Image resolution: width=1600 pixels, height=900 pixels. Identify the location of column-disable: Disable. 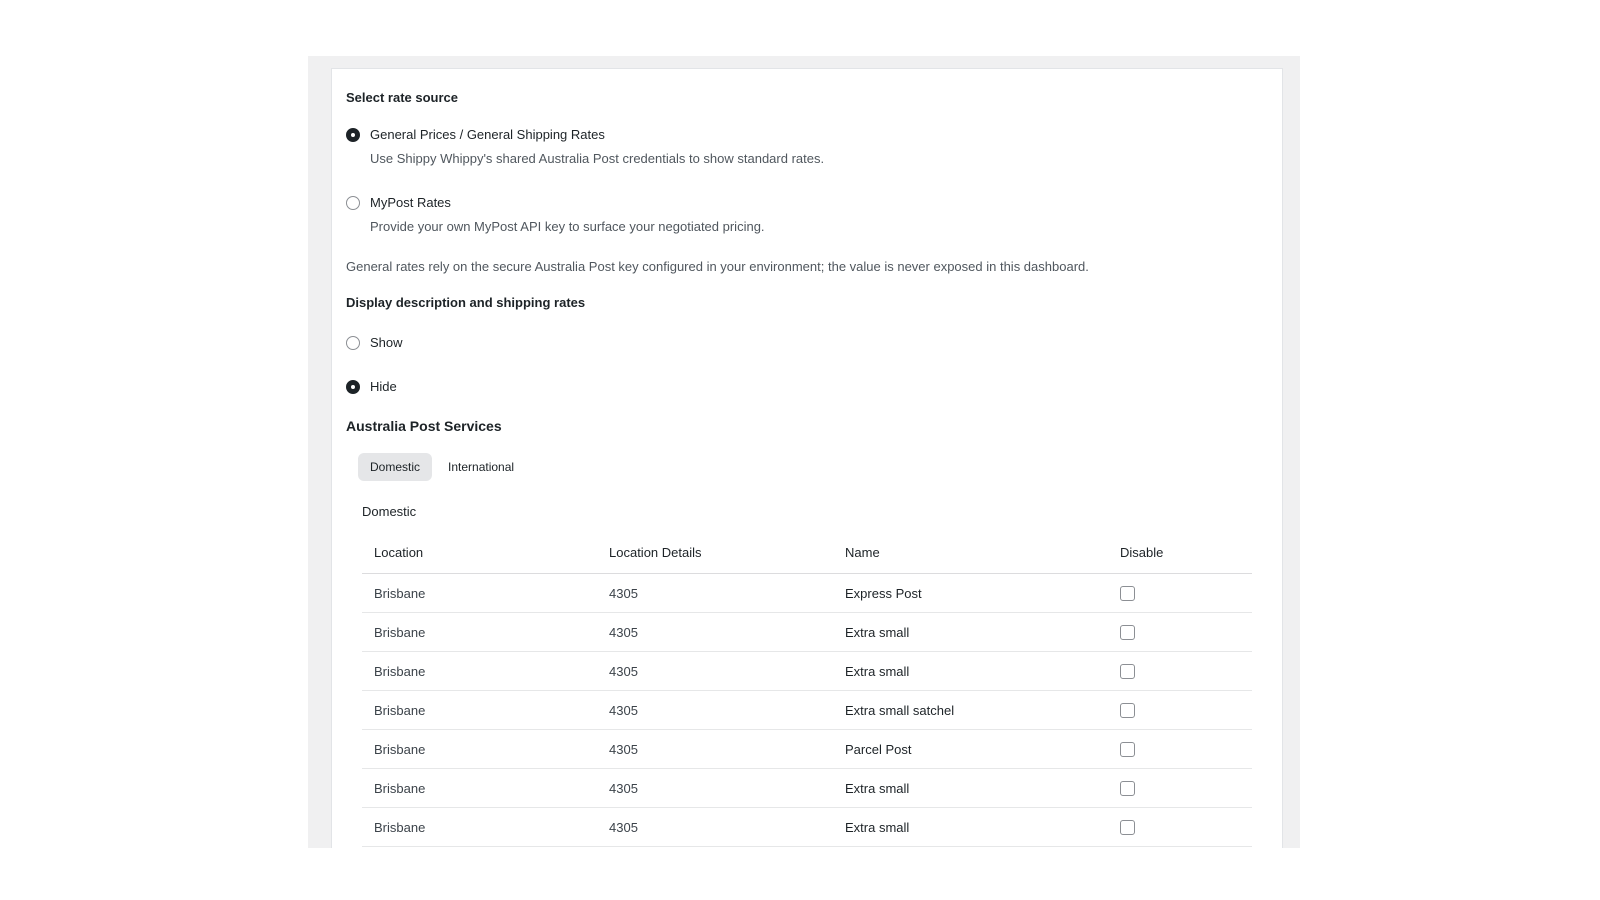
(1180, 552).